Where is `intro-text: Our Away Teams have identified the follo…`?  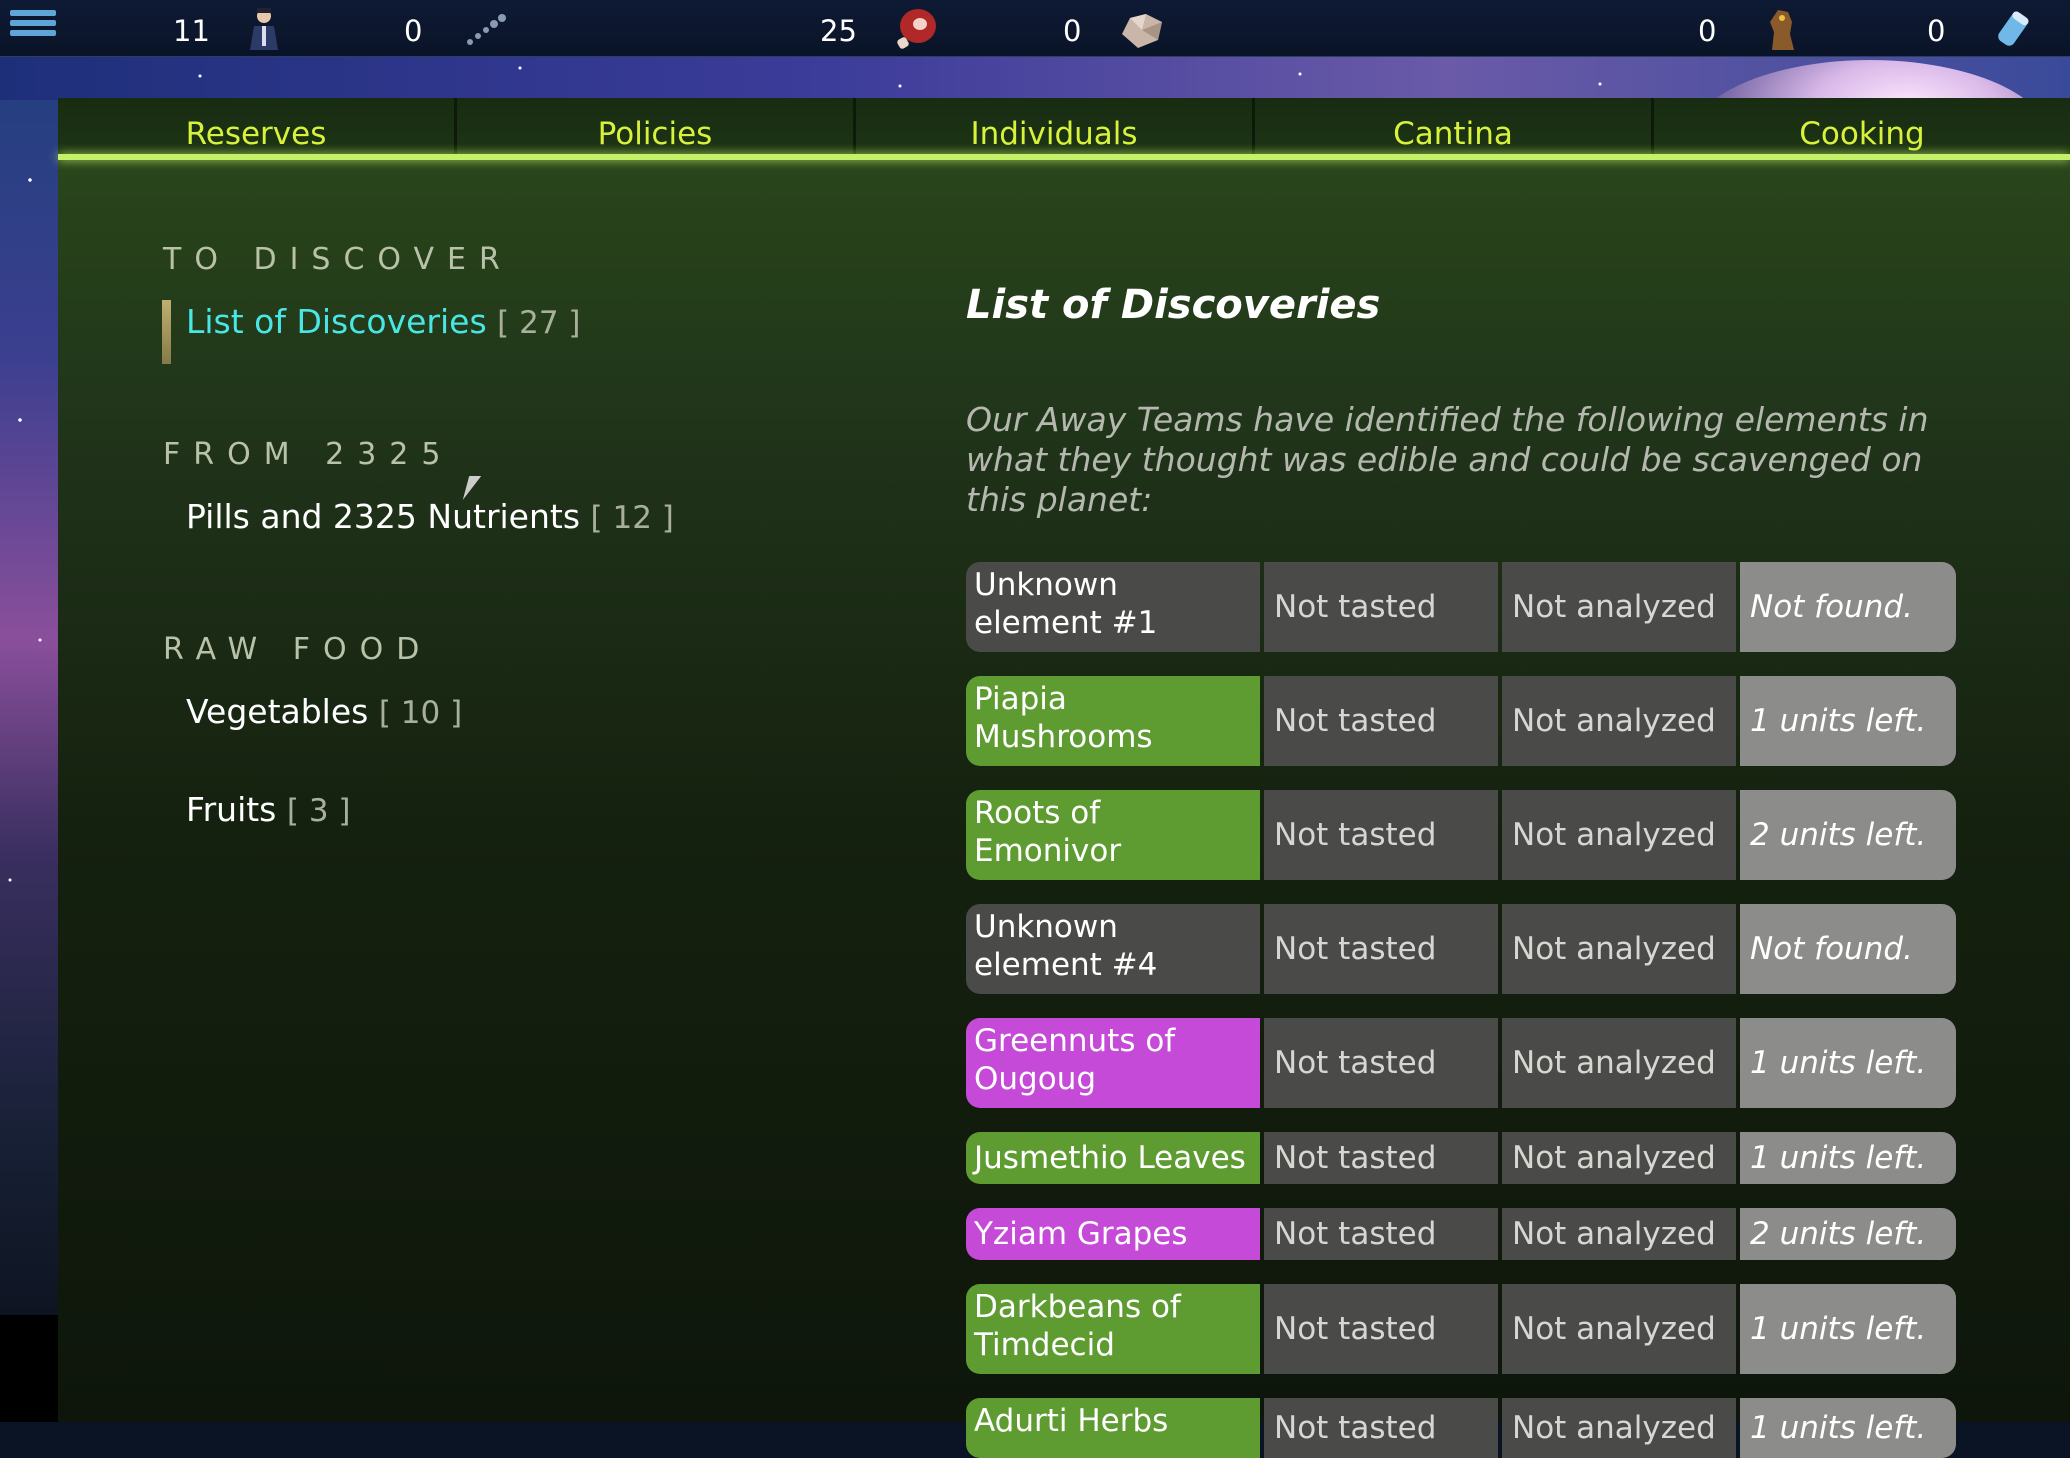
intro-text: Our Away Teams have identified the follo… is located at coordinates (1447, 459).